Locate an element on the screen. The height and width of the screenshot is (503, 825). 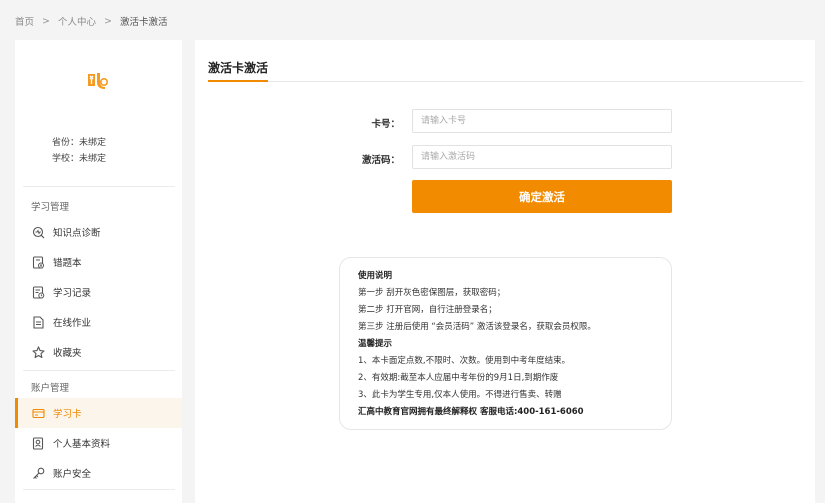
sidebar-item-label: 个人基本资料 is located at coordinates (82, 444).